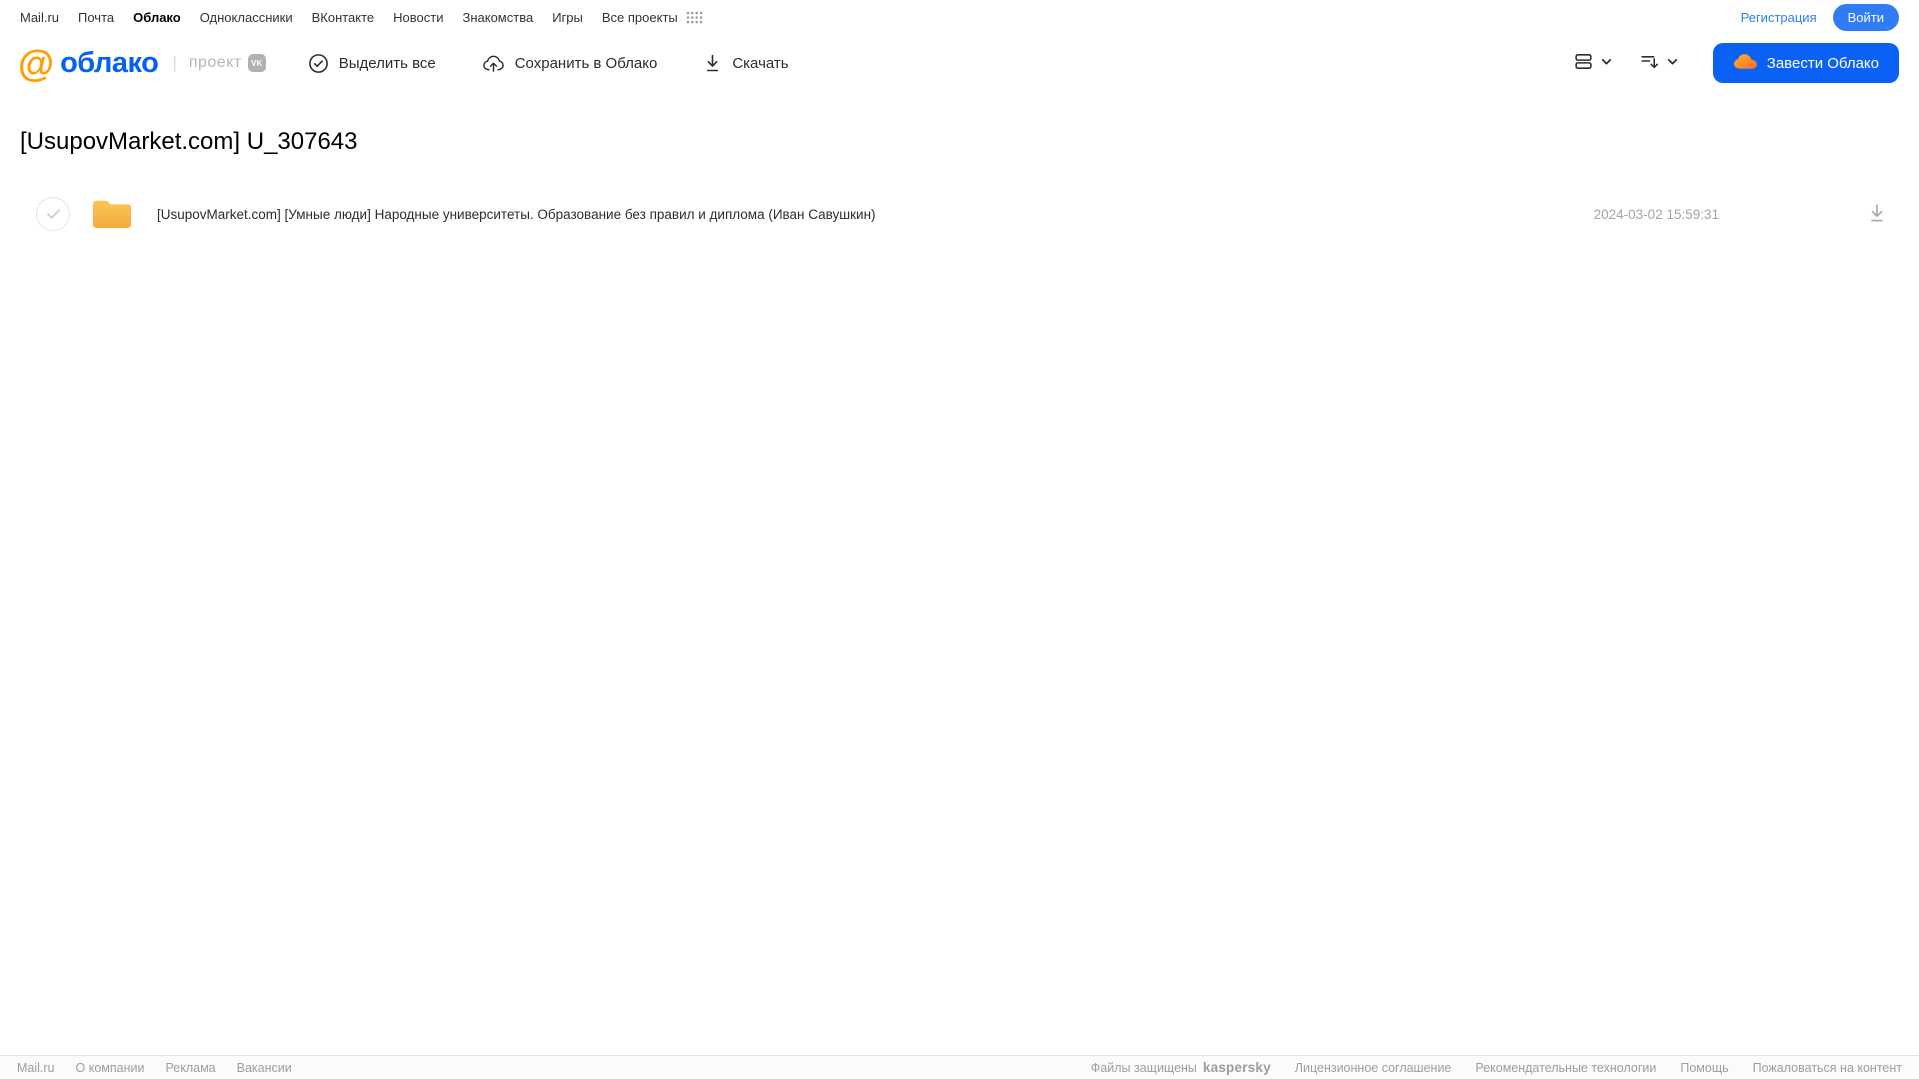  I want to click on select-all-button: Выделить все, so click(372, 63).